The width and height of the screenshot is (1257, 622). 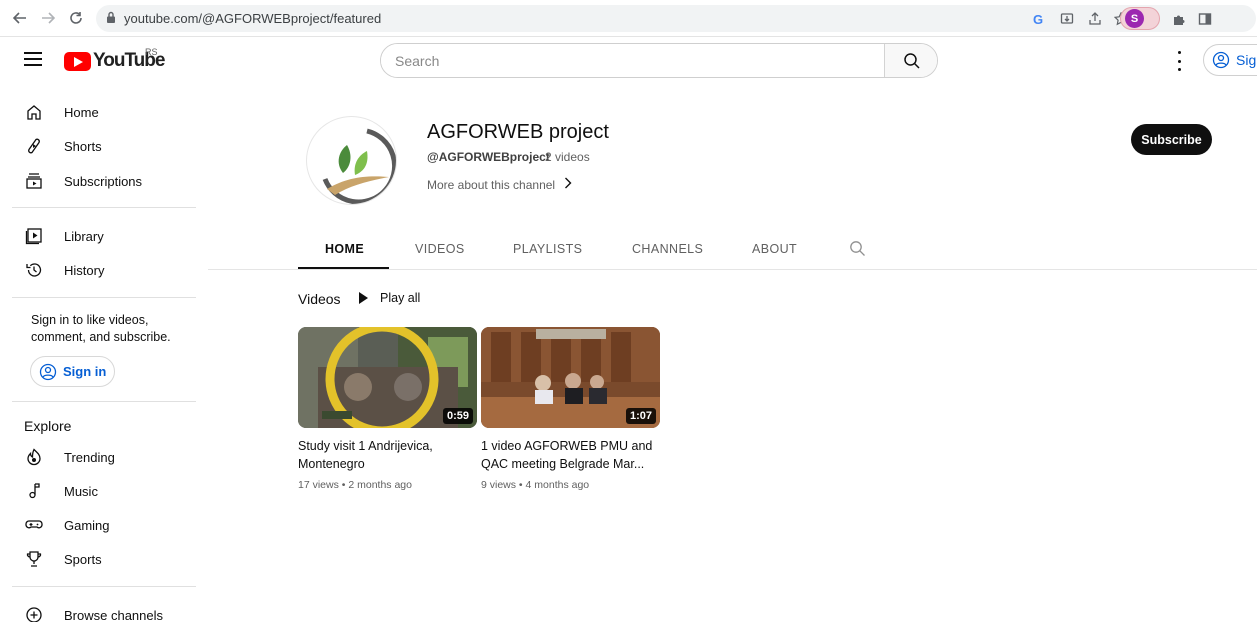 What do you see at coordinates (1134, 18) in the screenshot?
I see `profile-avatar: S` at bounding box center [1134, 18].